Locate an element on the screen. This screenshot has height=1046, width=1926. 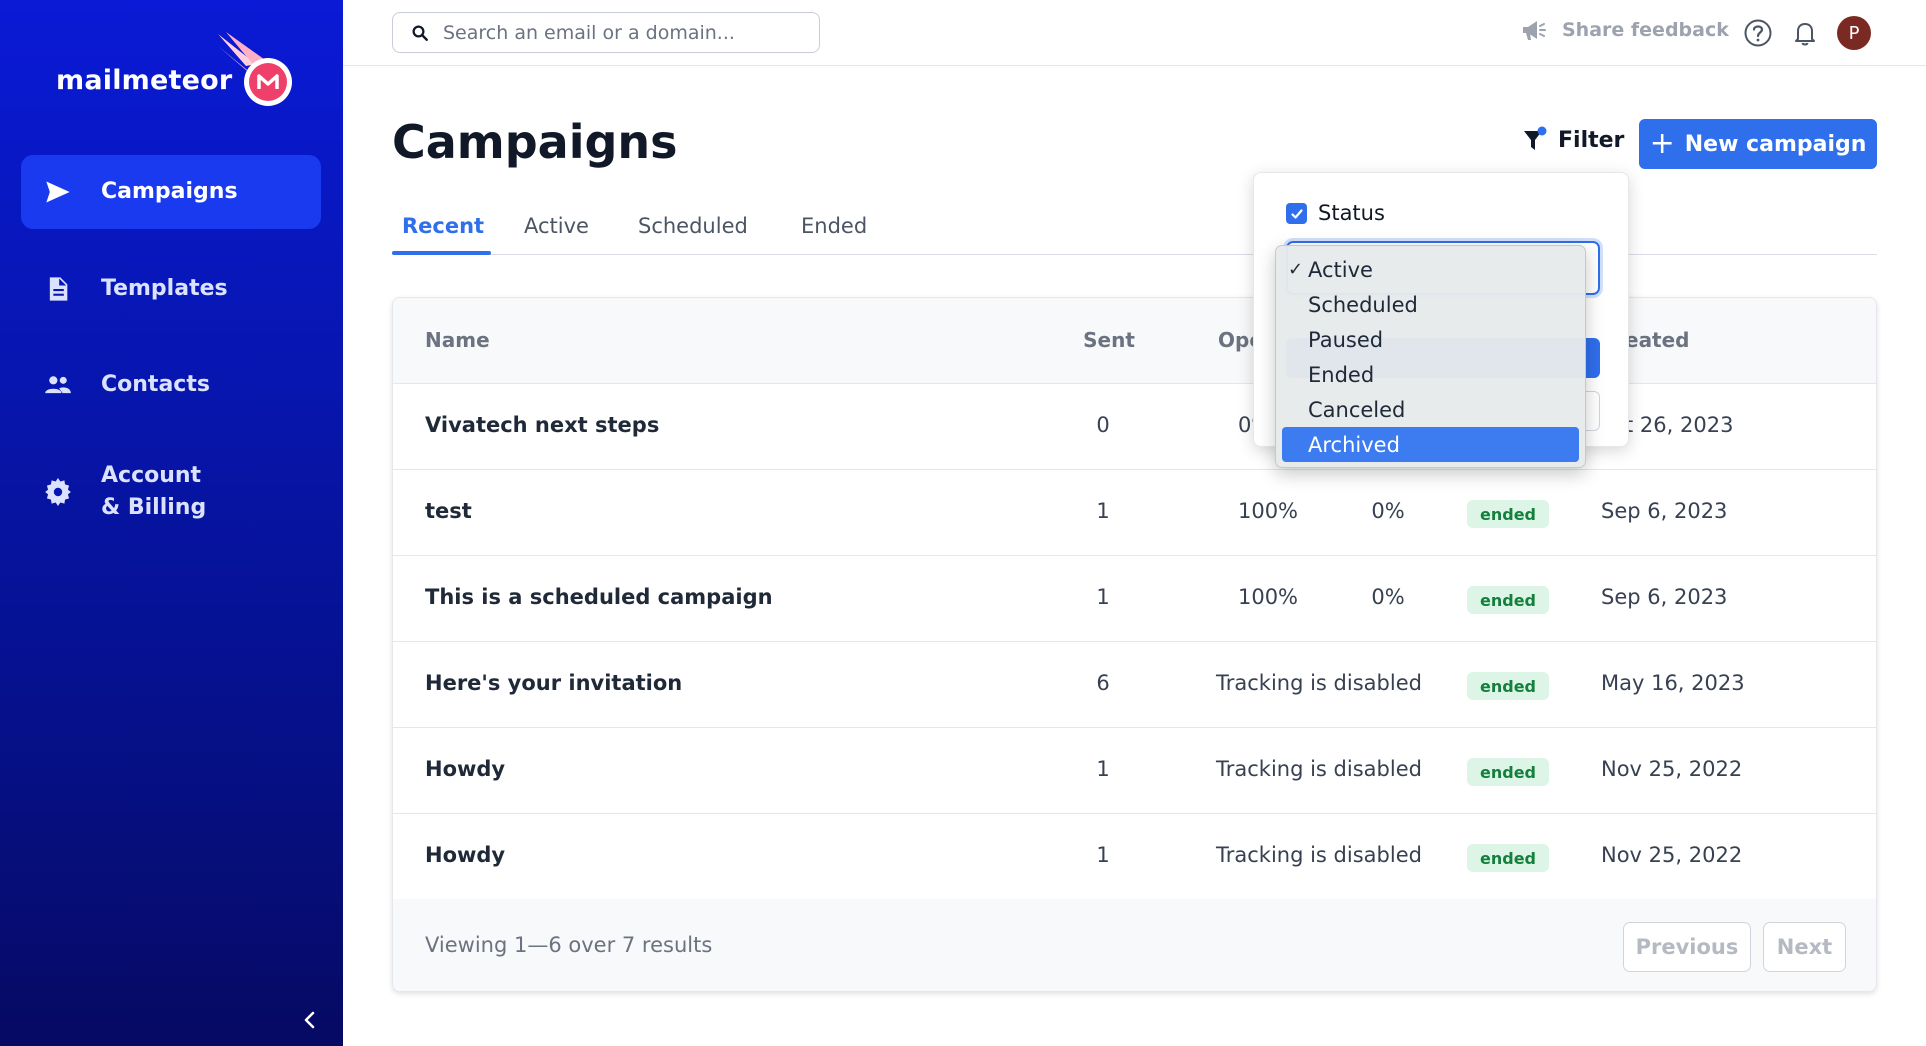
search-input is located at coordinates (628, 32).